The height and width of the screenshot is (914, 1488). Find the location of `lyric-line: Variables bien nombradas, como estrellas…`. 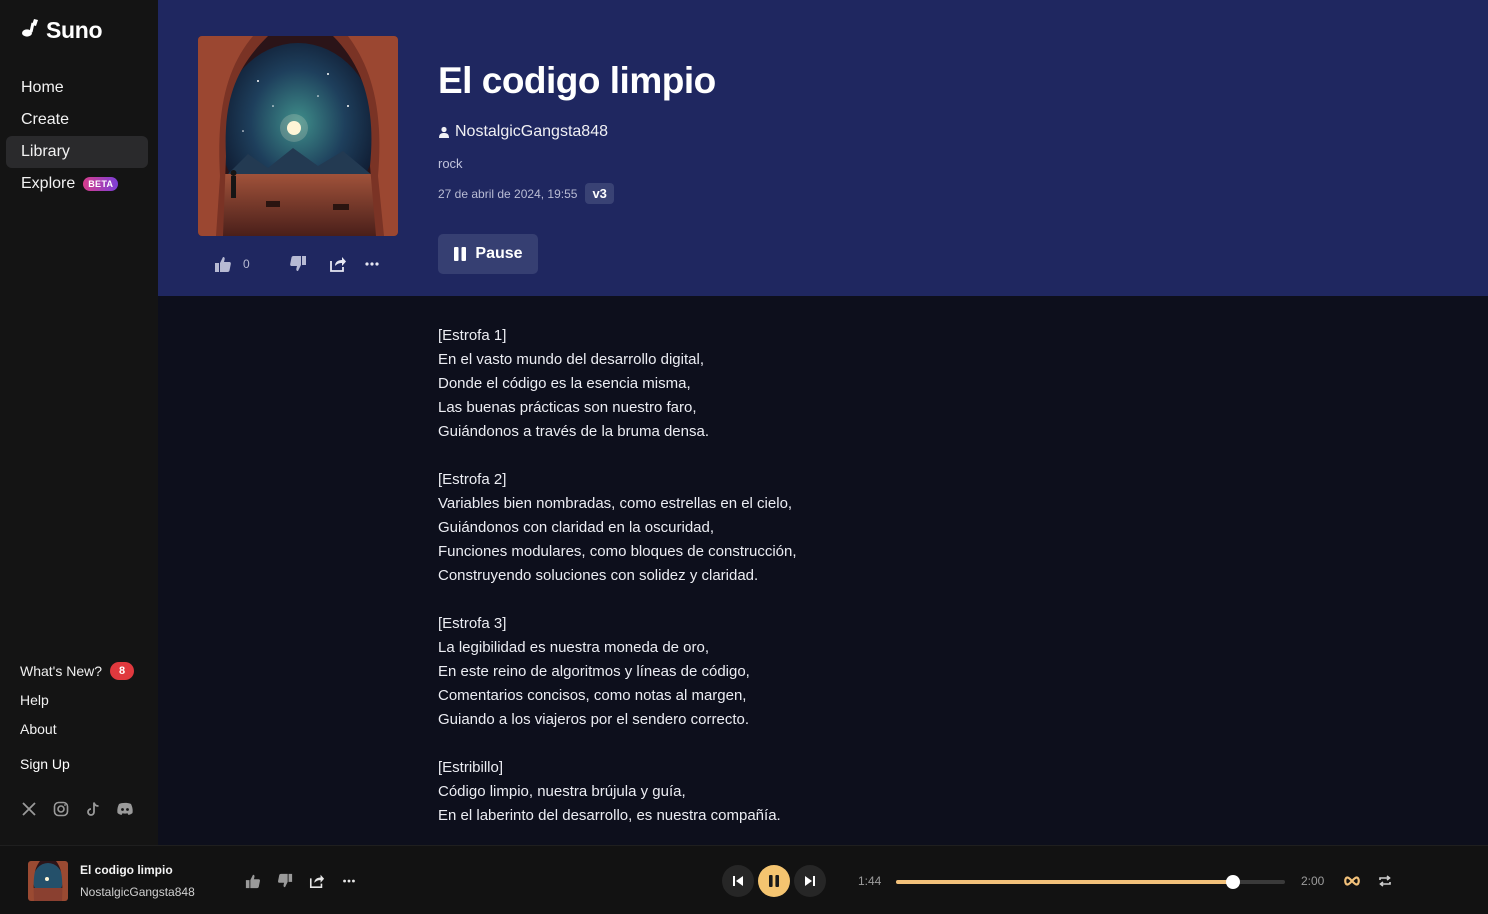

lyric-line: Variables bien nombradas, como estrellas… is located at coordinates (615, 503).